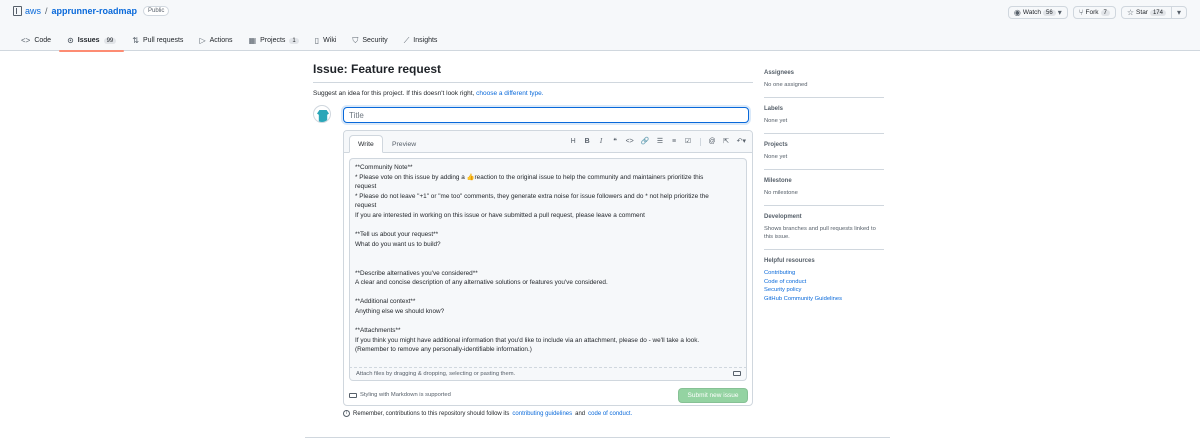  What do you see at coordinates (17, 11) in the screenshot?
I see `repo-icon` at bounding box center [17, 11].